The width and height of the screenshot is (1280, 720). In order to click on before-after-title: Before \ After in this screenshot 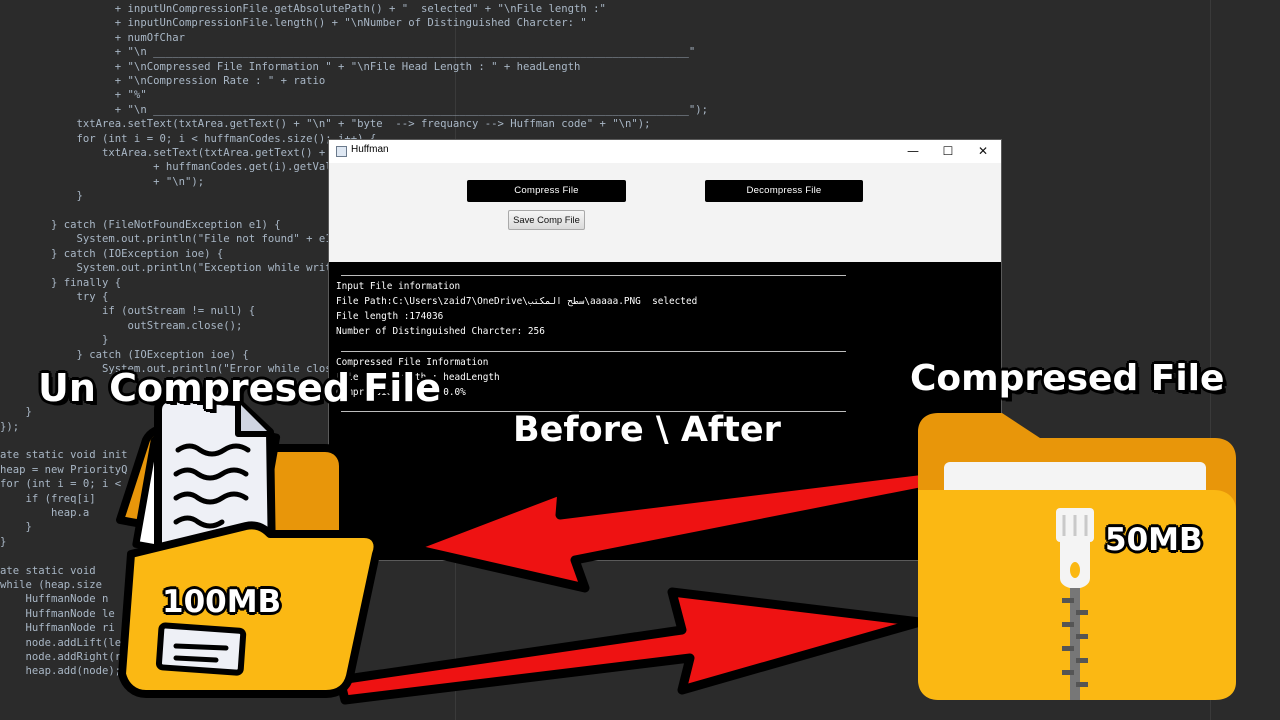, I will do `click(647, 430)`.